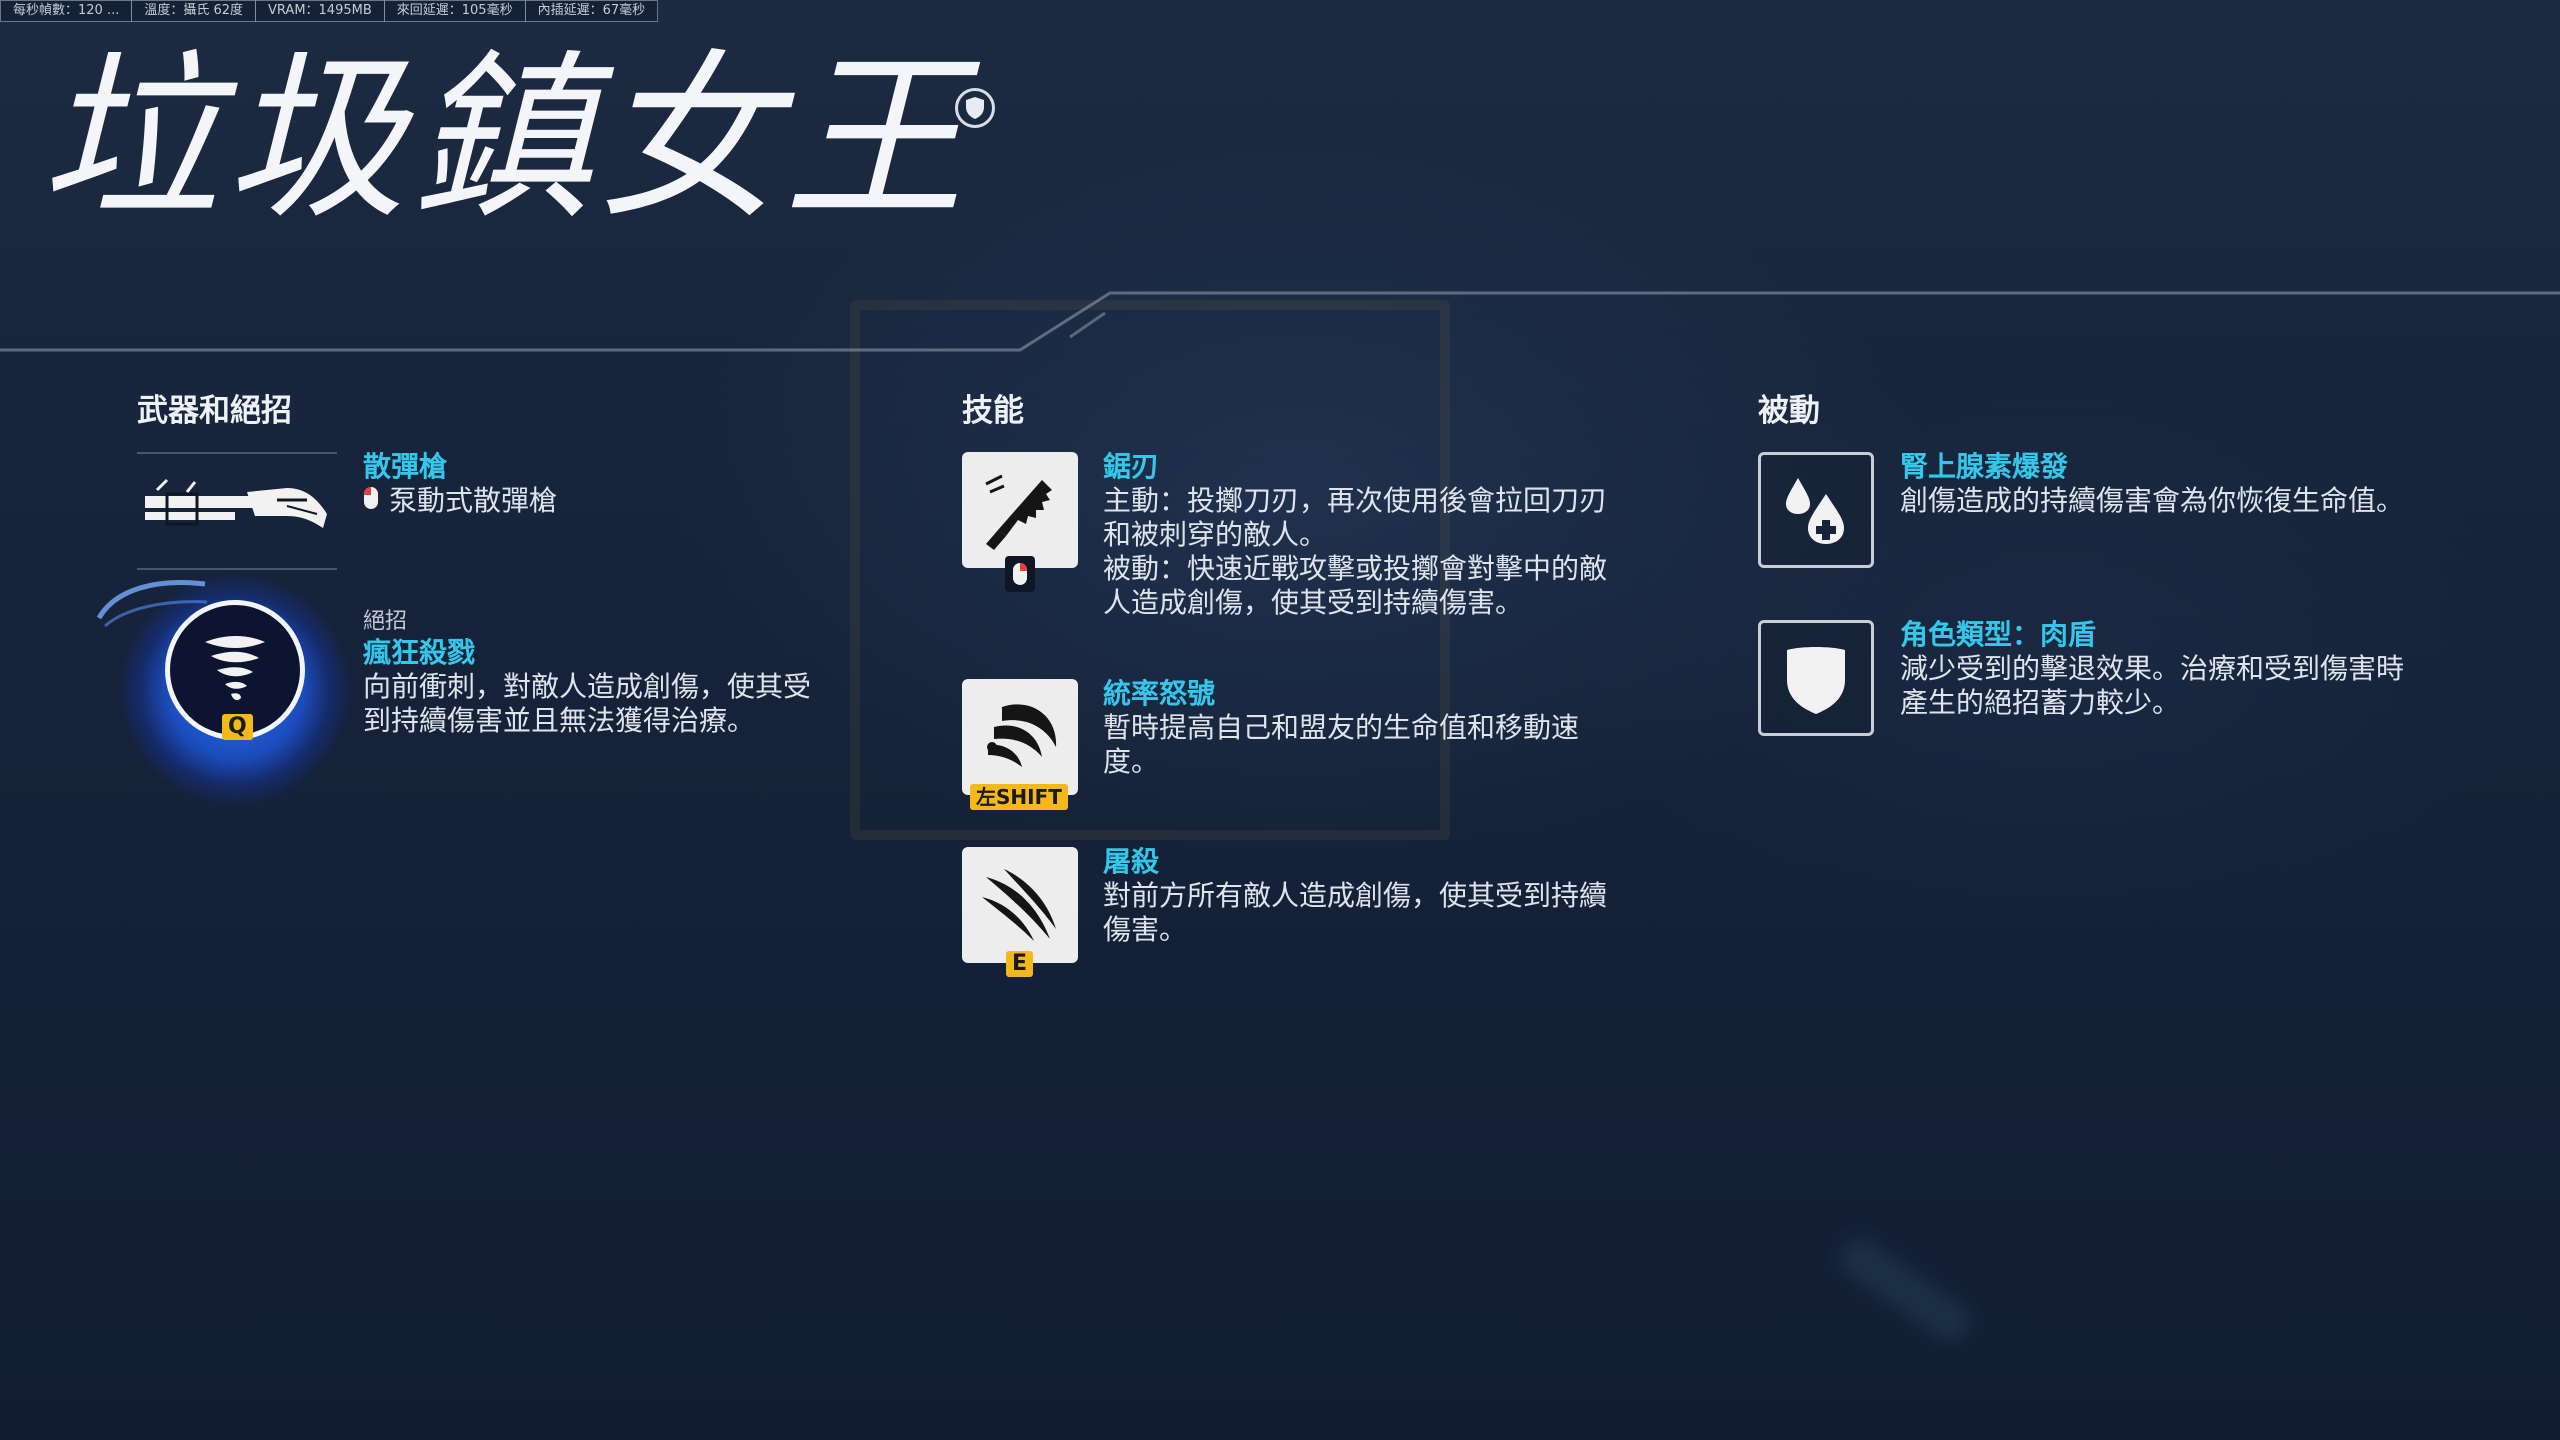  What do you see at coordinates (473, 500) in the screenshot?
I see `weapon-desc: 泵動式散彈槍` at bounding box center [473, 500].